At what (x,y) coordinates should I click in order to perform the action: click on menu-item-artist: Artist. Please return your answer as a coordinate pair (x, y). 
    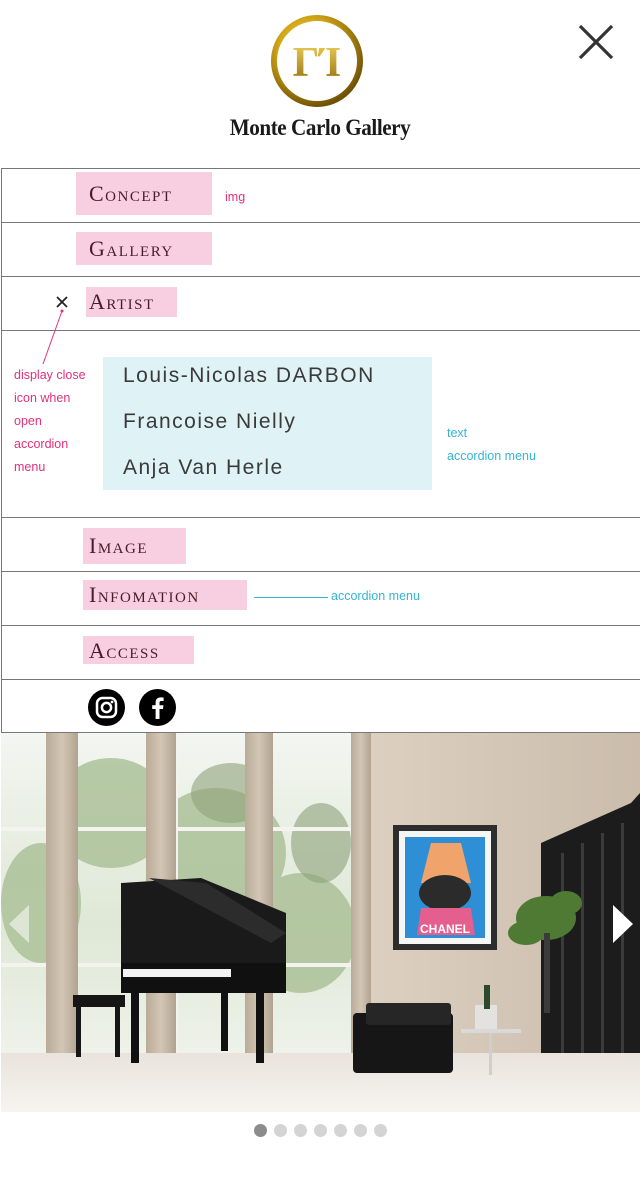
    Looking at the image, I should click on (320, 303).